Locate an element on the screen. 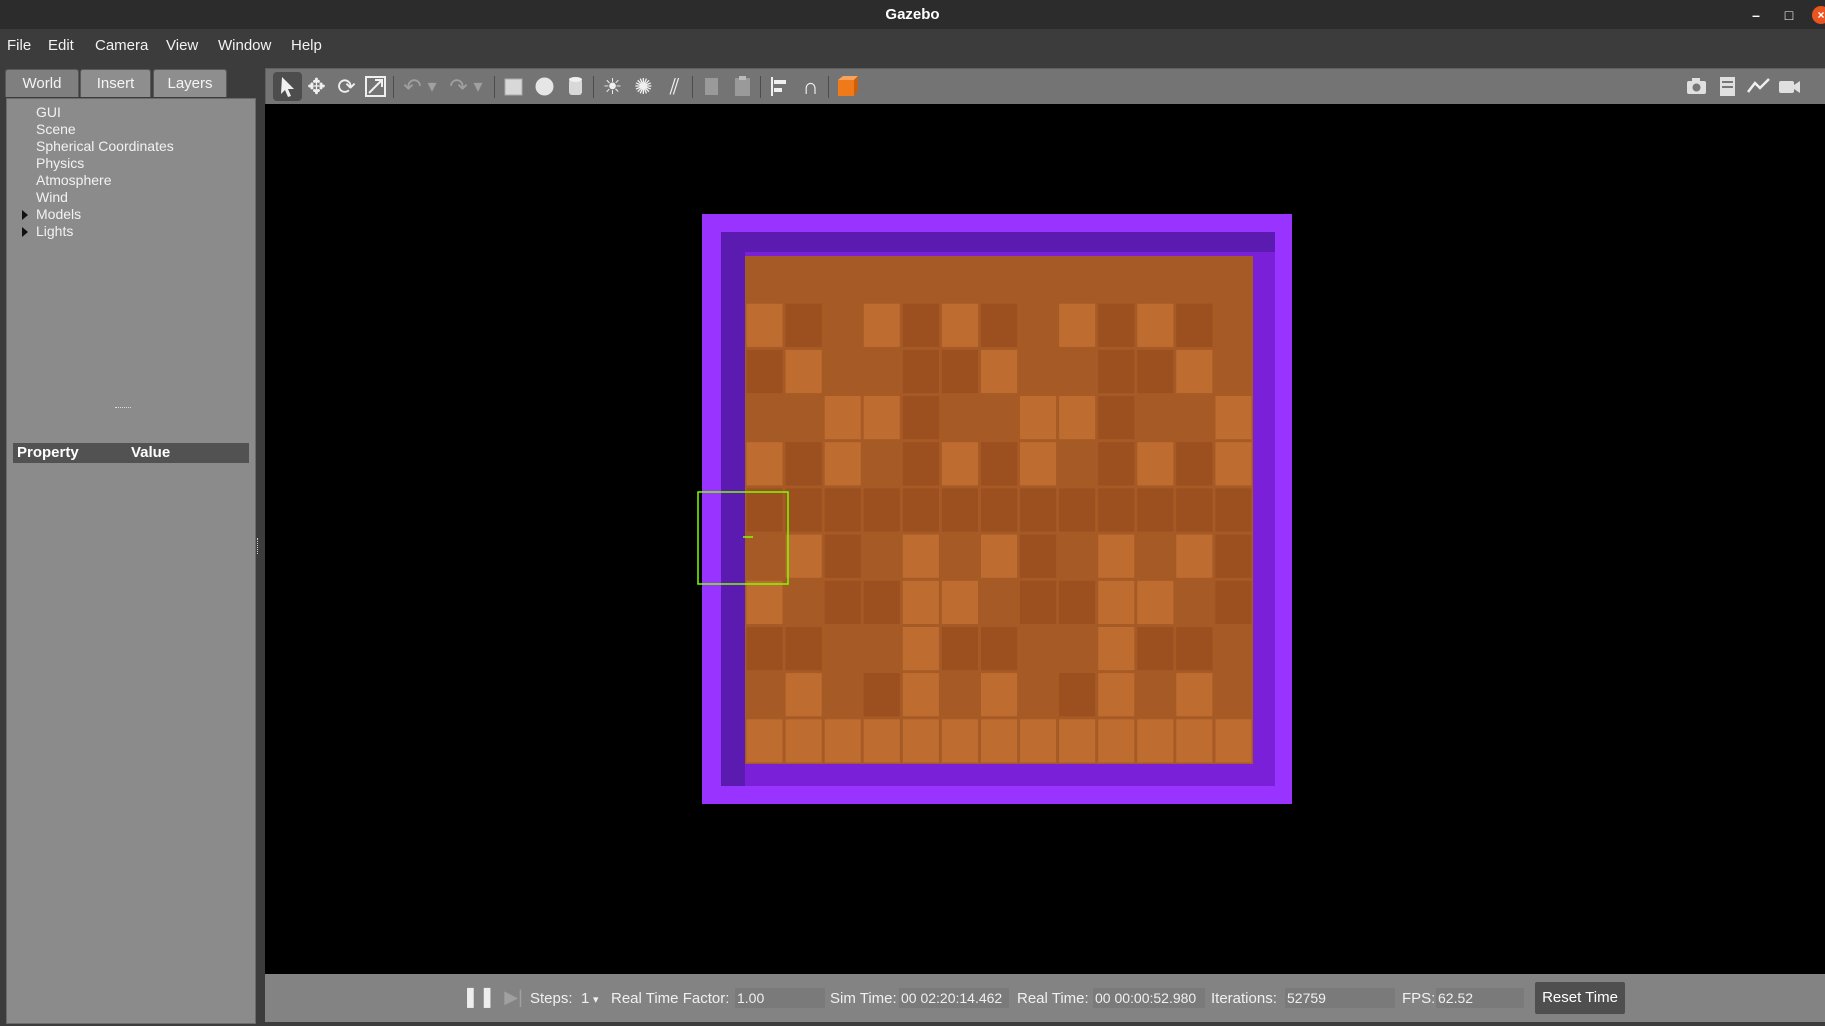 This screenshot has width=1825, height=1026. record-video-icon is located at coordinates (1789, 86).